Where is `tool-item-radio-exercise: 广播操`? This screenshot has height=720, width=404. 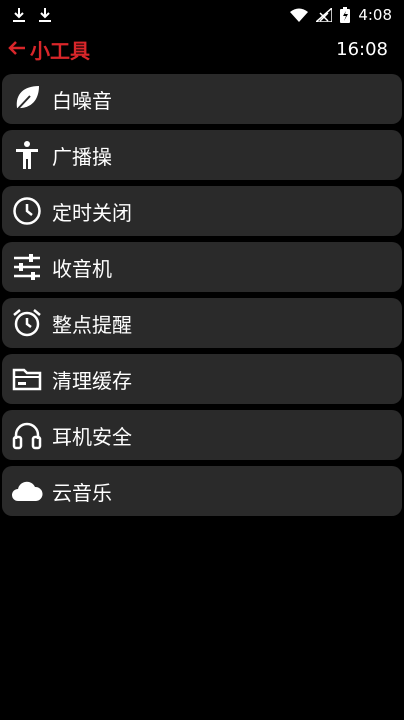
tool-item-radio-exercise: 广播操 is located at coordinates (202, 155).